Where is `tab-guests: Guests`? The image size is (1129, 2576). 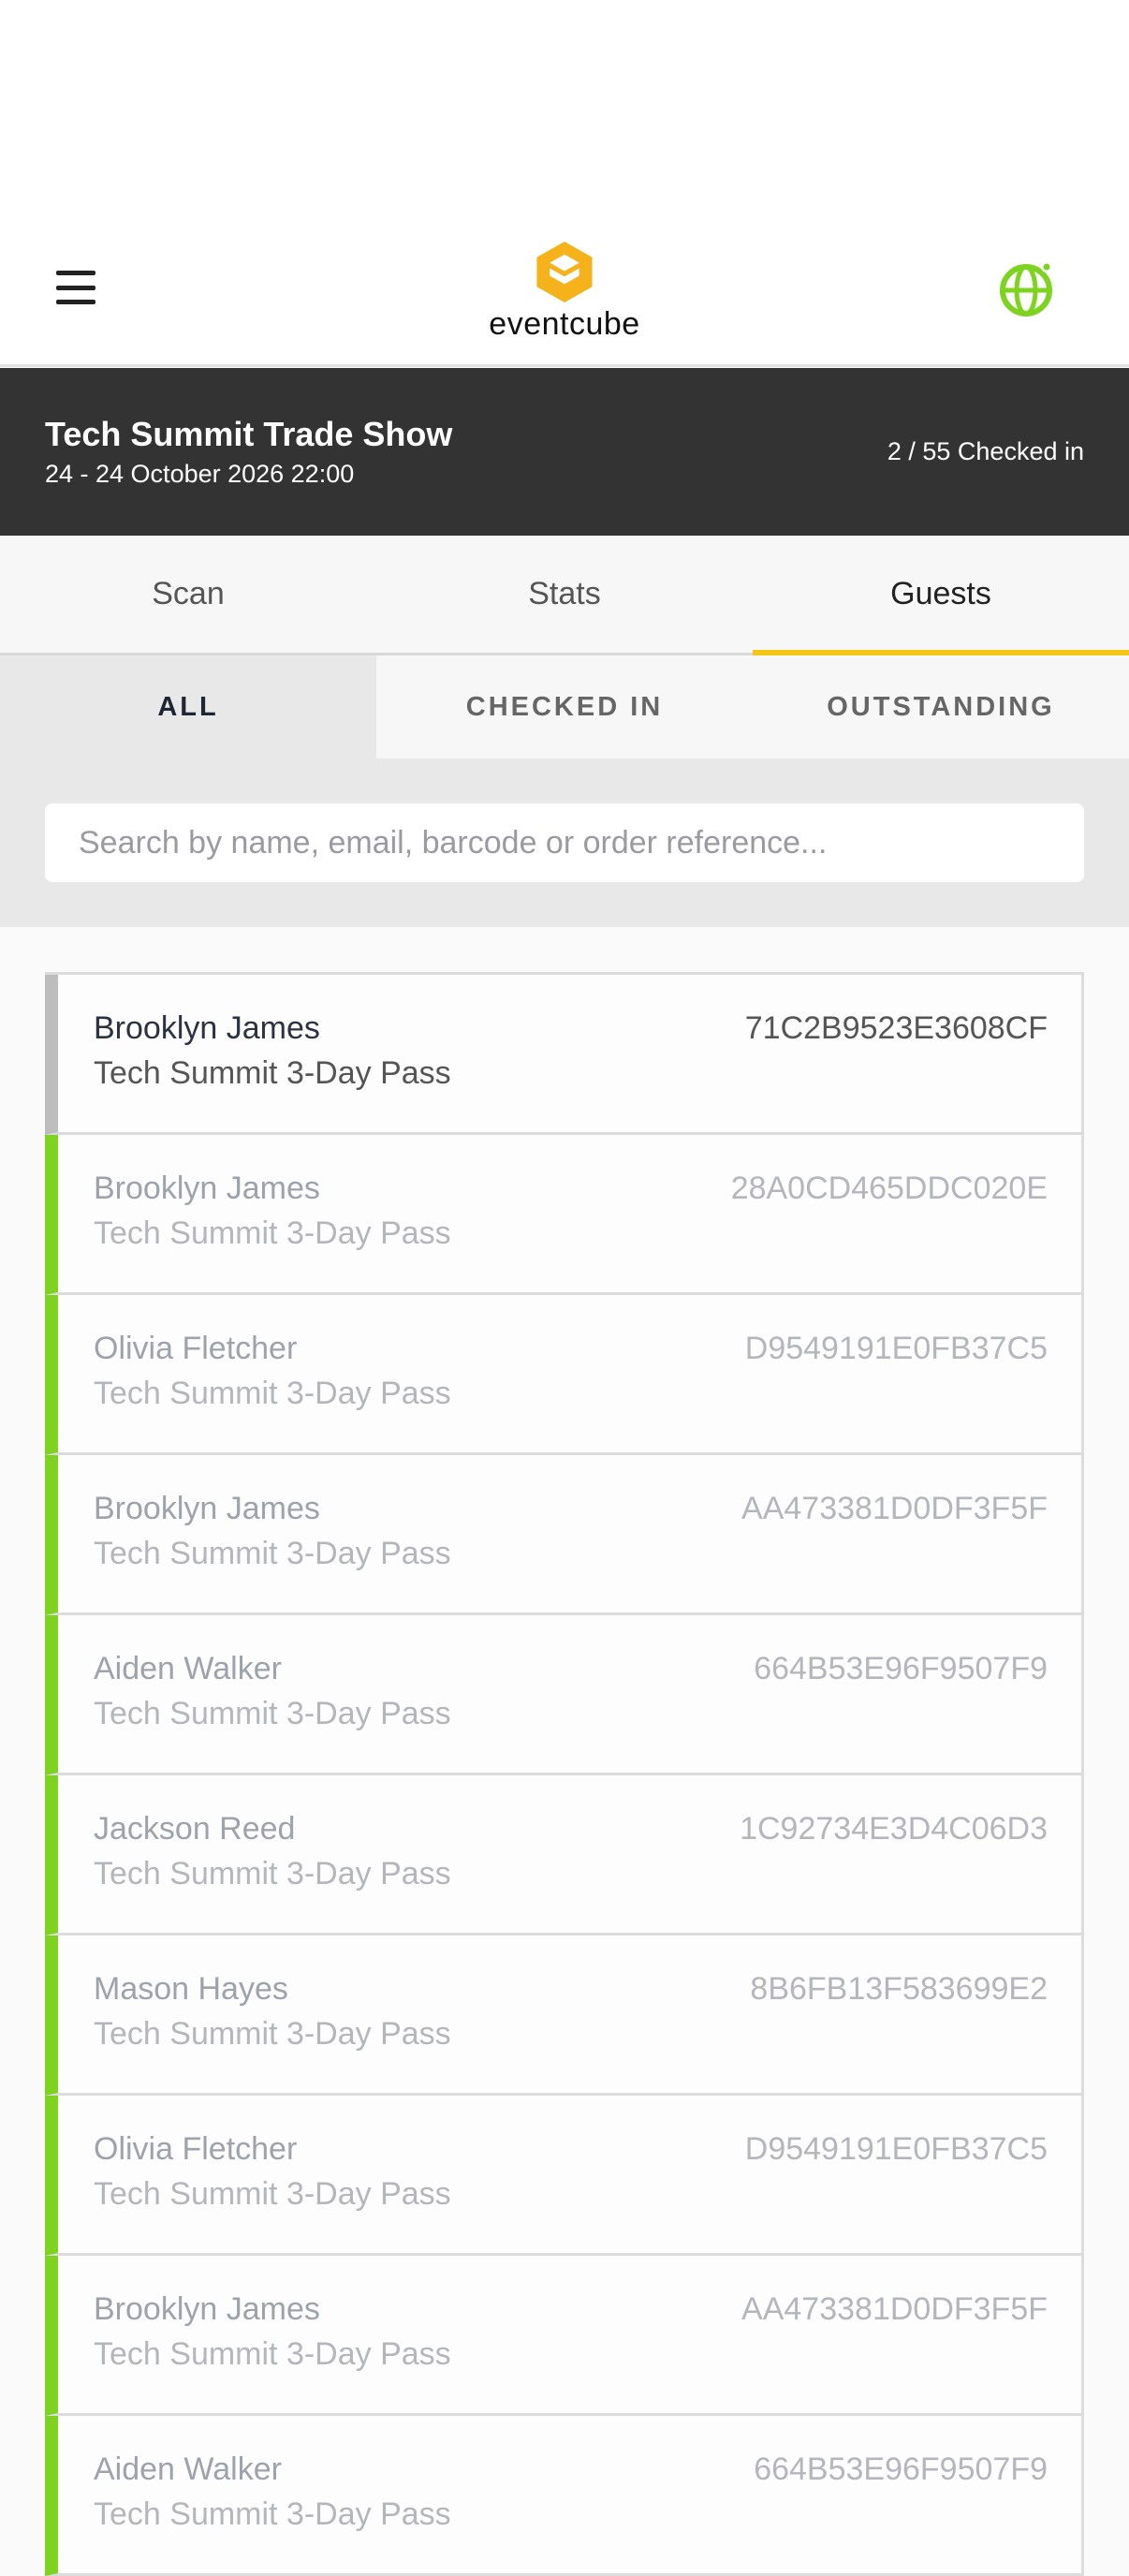 tab-guests: Guests is located at coordinates (941, 595).